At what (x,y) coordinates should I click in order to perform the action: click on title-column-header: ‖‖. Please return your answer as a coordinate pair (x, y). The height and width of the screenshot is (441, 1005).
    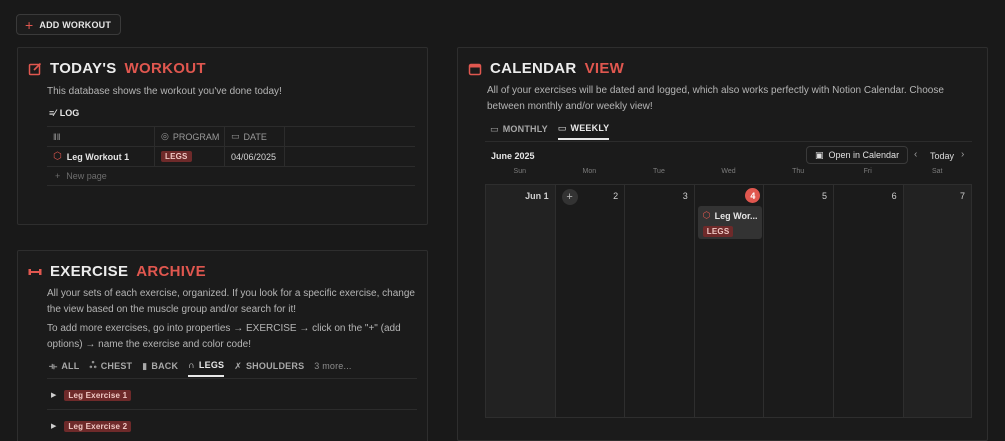
    Looking at the image, I should click on (101, 136).